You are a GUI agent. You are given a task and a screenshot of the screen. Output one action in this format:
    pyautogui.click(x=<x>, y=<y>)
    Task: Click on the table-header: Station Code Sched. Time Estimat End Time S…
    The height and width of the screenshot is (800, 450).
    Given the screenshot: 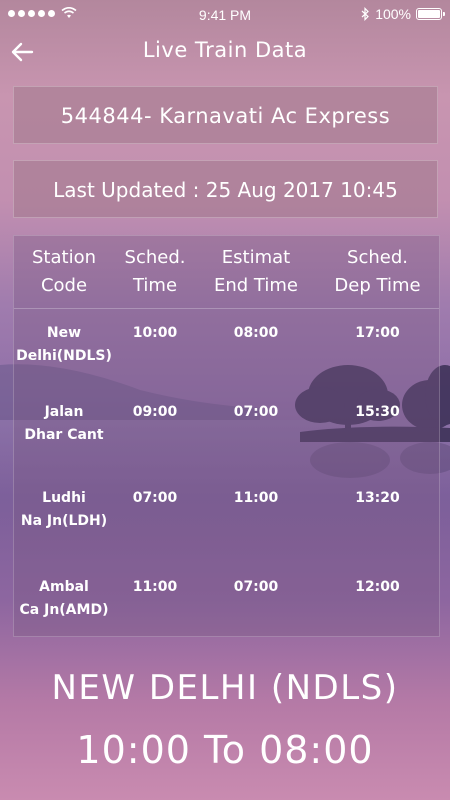 What is the action you would take?
    pyautogui.click(x=226, y=272)
    